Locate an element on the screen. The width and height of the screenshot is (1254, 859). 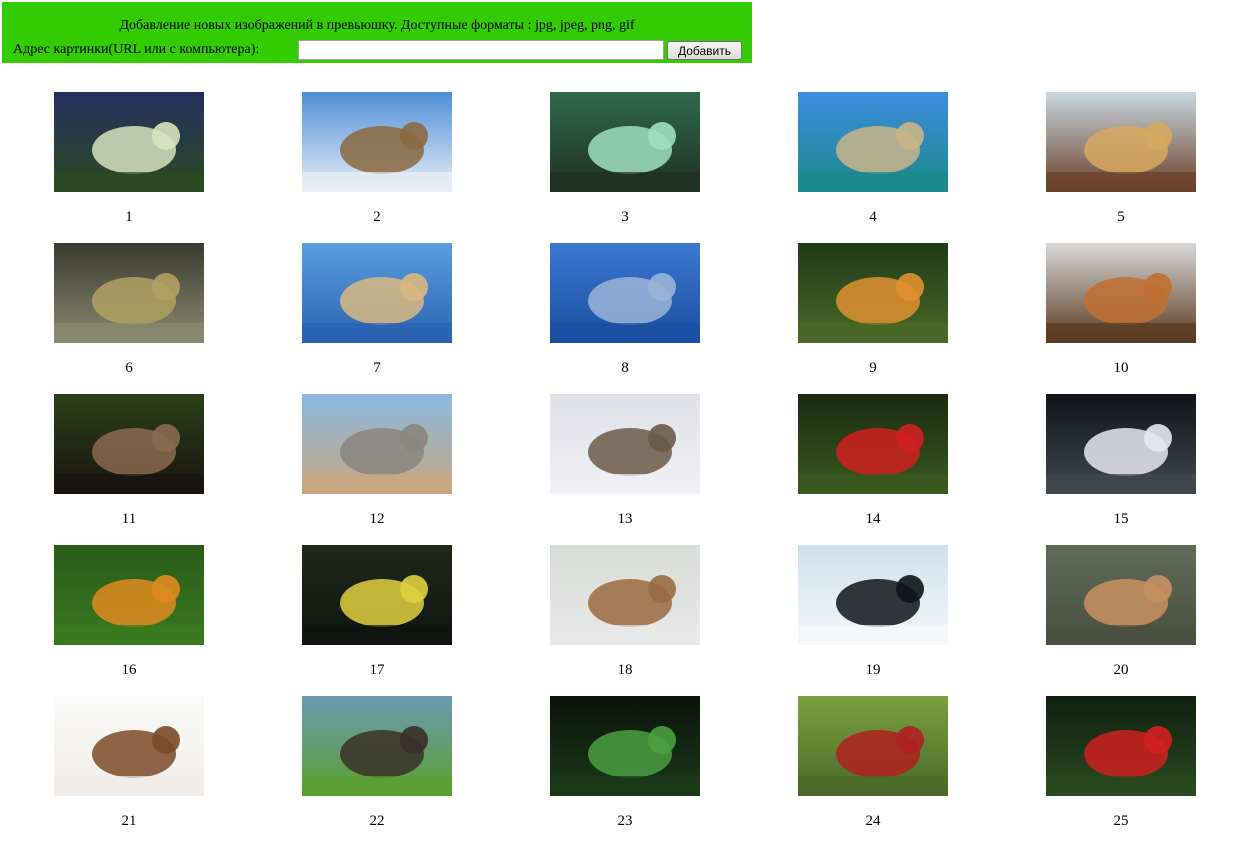
thumbnail-number: 22 is located at coordinates (377, 821).